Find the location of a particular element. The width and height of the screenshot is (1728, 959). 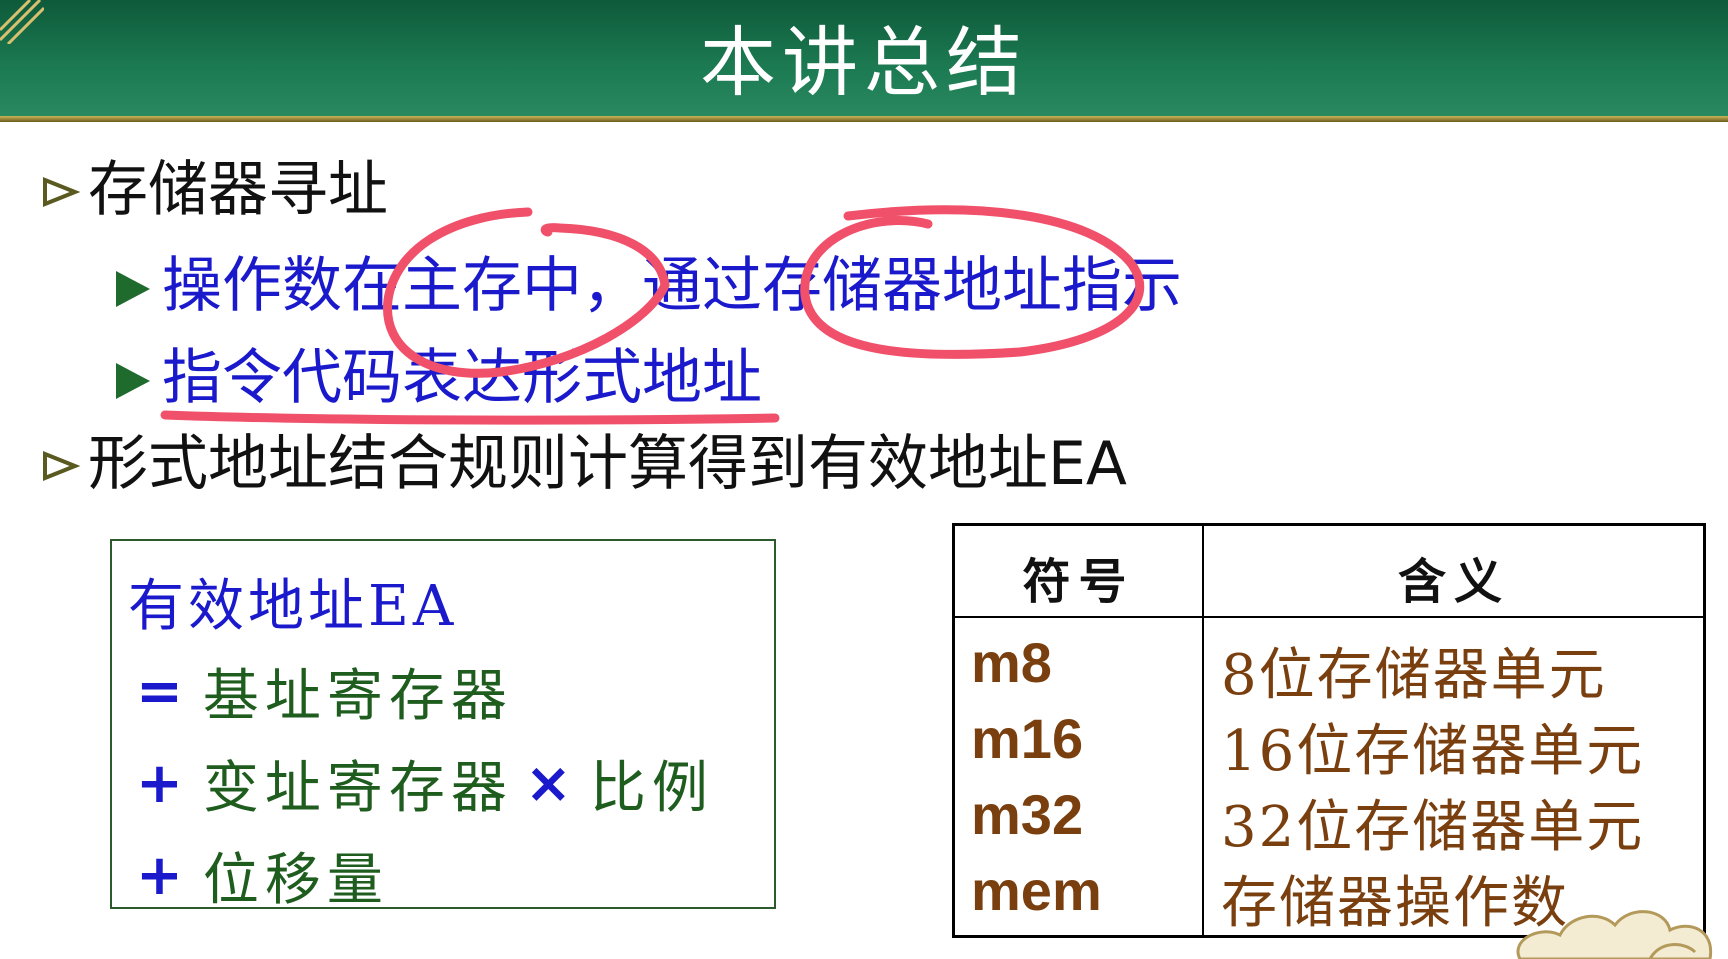

formula-term: 比例 is located at coordinates (651, 788).